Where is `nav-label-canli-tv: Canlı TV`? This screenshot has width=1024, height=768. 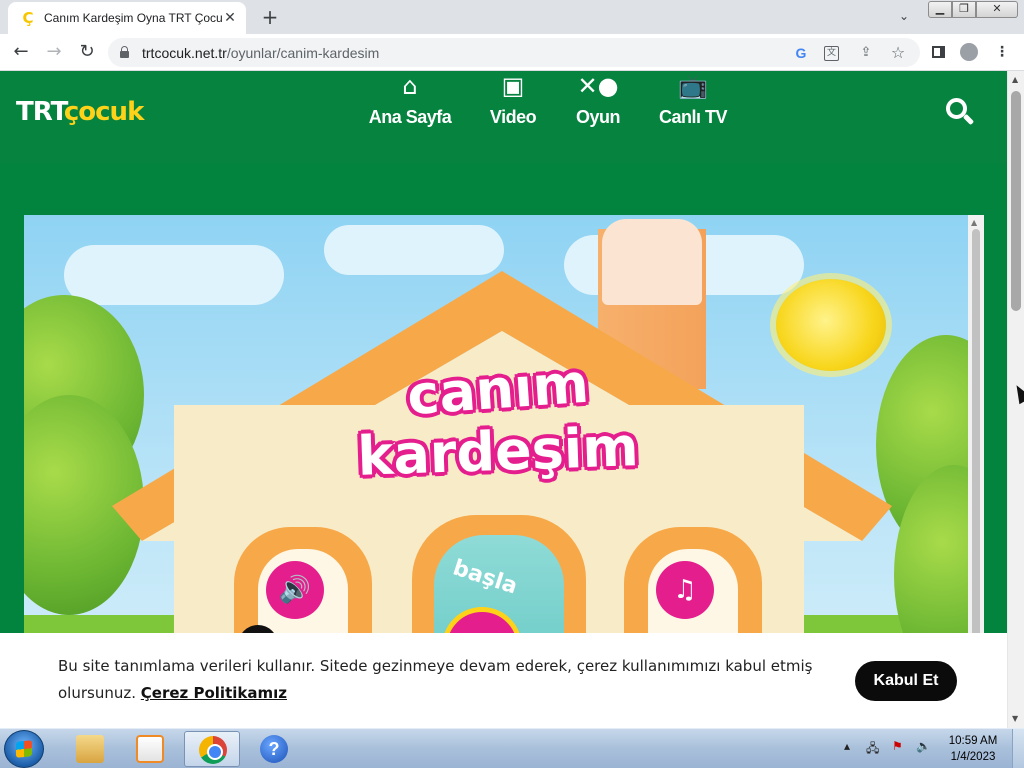
nav-label-canli-tv: Canlı TV is located at coordinates (693, 117).